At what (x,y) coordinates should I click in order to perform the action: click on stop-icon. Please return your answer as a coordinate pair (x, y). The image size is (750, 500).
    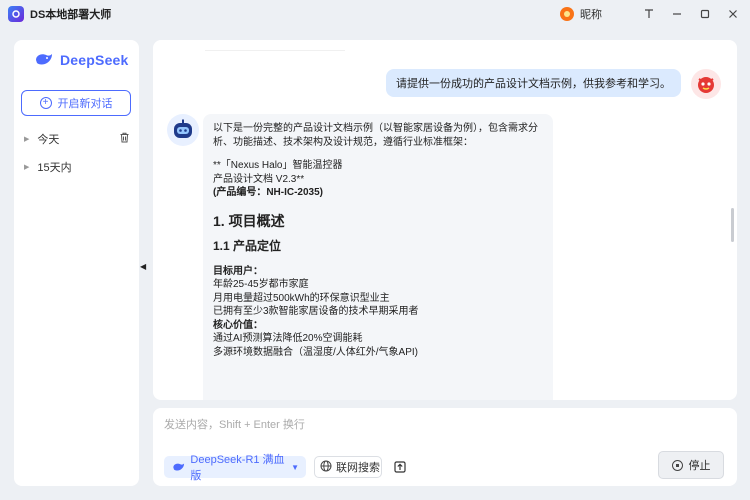
    Looking at the image, I should click on (677, 465).